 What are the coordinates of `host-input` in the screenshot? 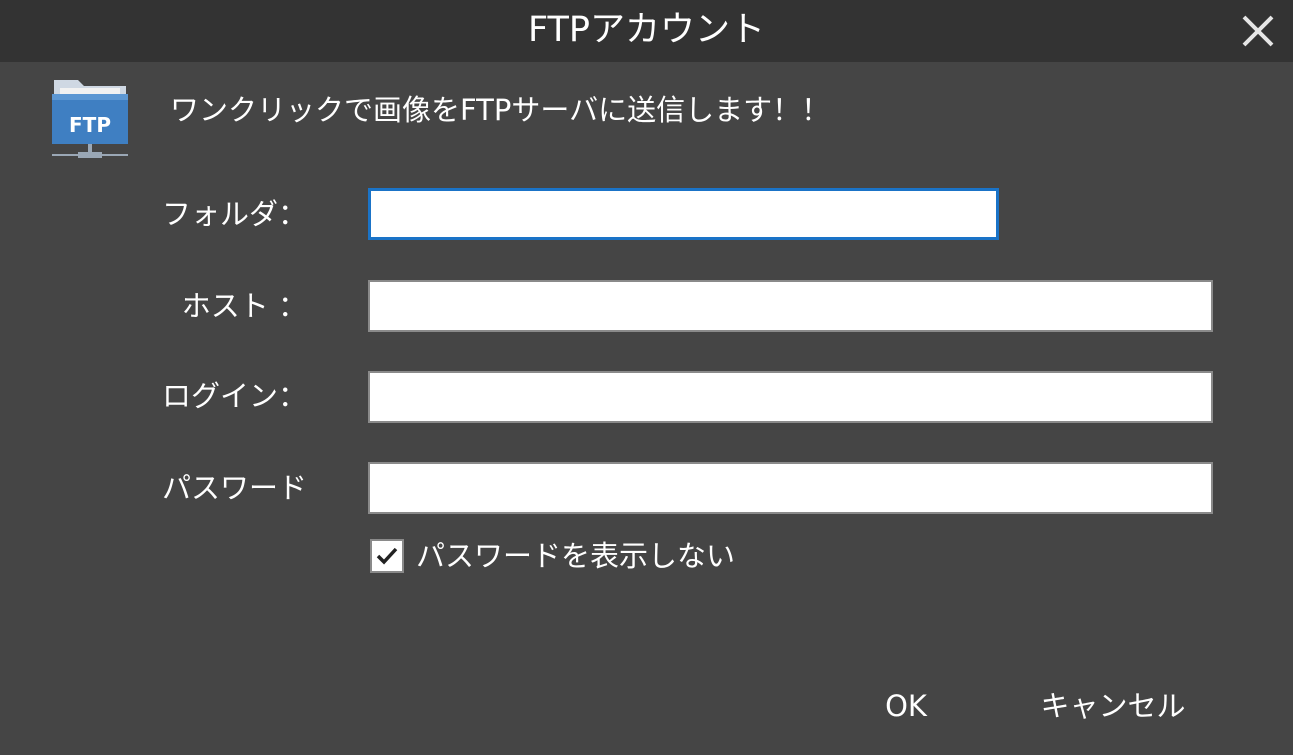 It's located at (790, 306).